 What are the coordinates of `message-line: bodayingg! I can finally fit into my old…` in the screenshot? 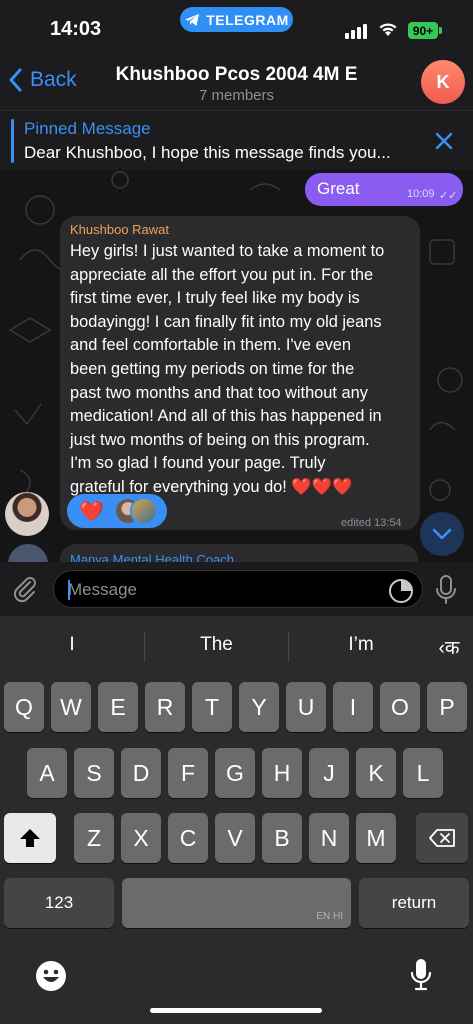 It's located at (226, 321).